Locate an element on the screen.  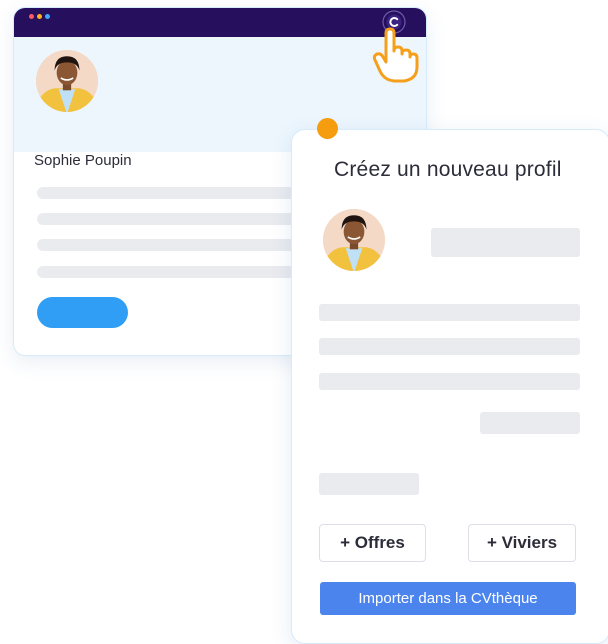
pointing-hand-icon is located at coordinates (395, 55).